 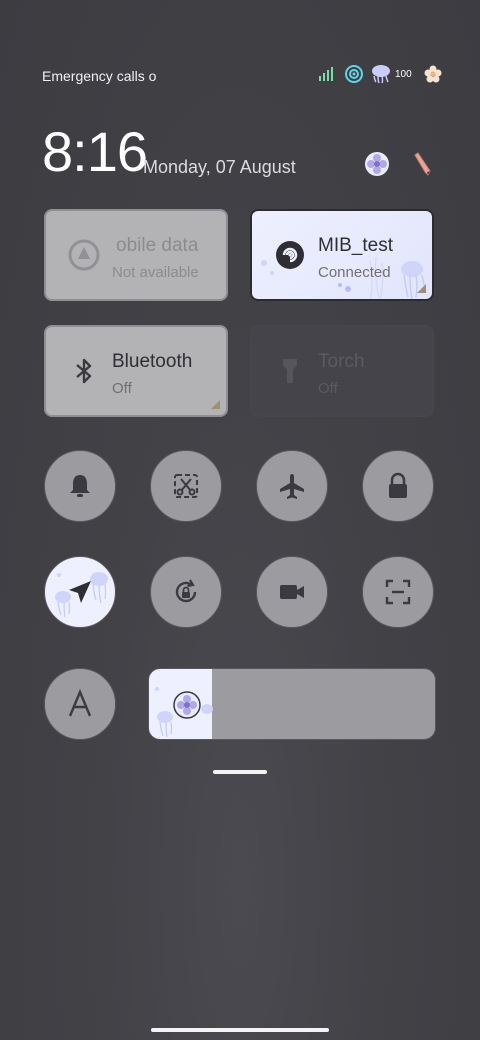 I want to click on wifi-status: Connected, so click(x=354, y=272).